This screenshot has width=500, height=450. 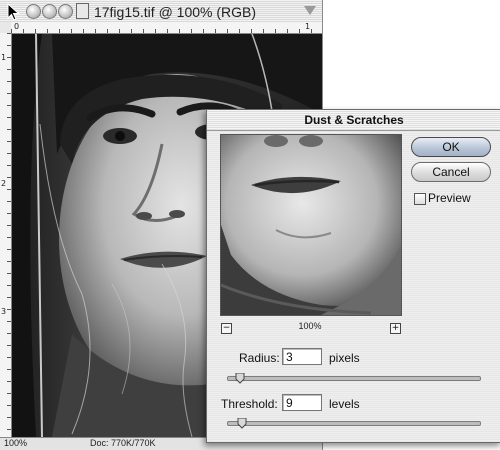 I want to click on radius-slider-track, so click(x=354, y=378).